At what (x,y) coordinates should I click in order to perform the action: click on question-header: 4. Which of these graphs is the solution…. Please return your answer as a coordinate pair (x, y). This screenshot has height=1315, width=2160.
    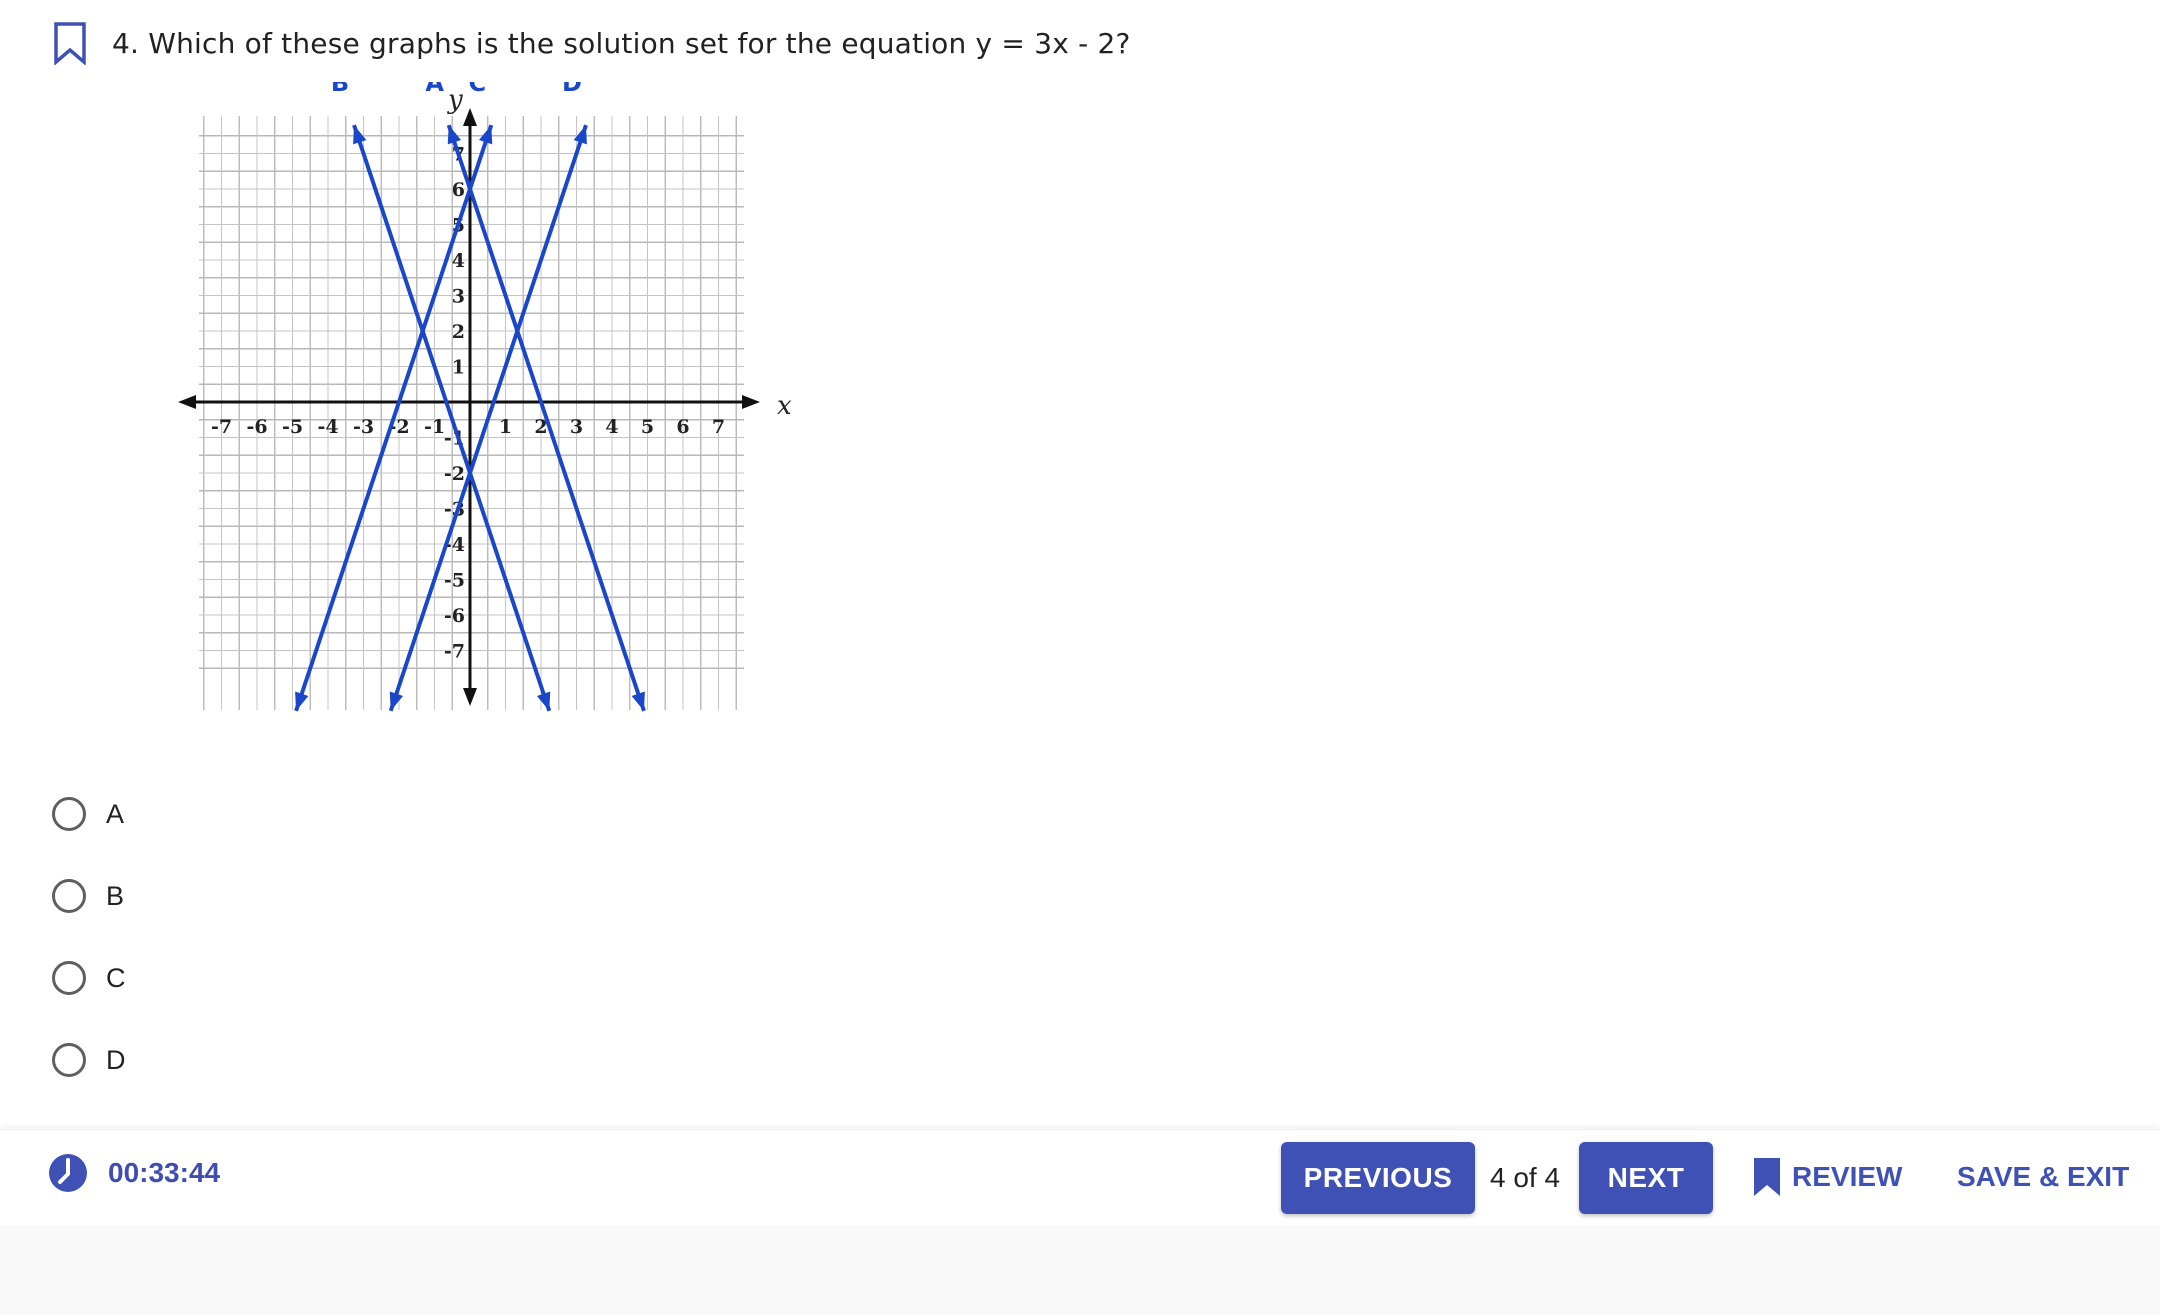
    Looking at the image, I should click on (591, 43).